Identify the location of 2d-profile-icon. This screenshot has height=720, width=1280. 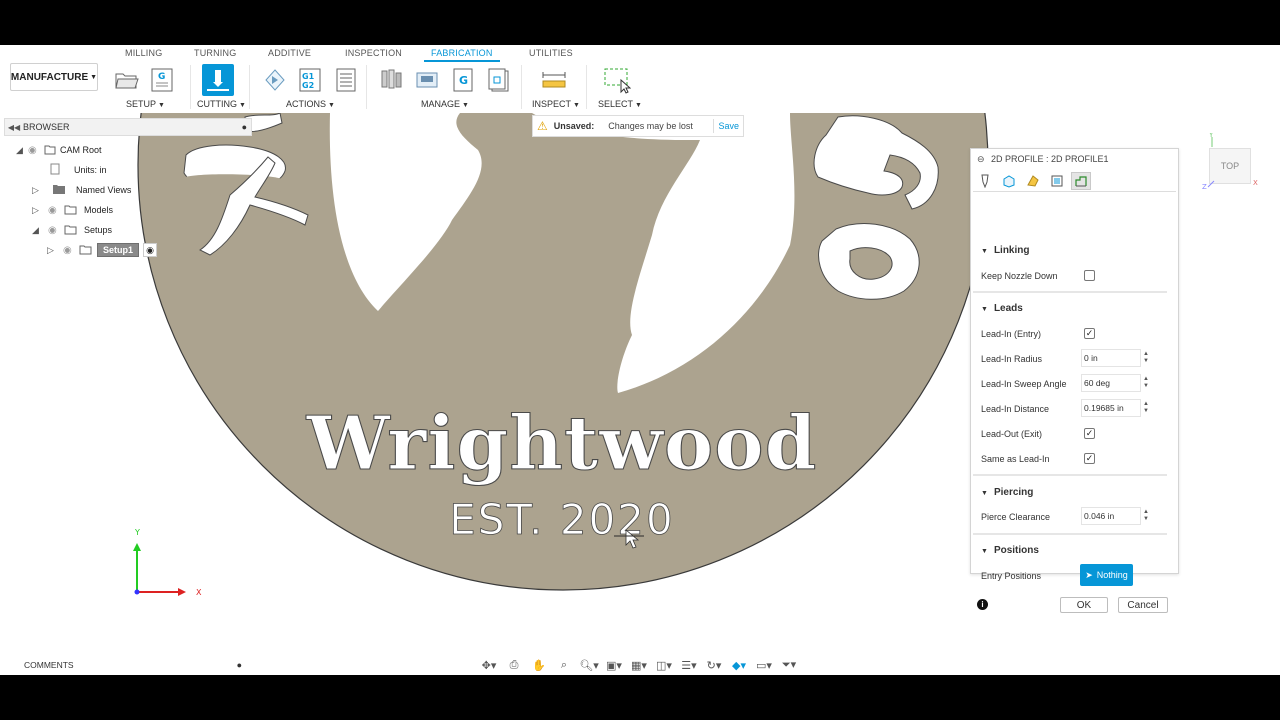
(218, 80).